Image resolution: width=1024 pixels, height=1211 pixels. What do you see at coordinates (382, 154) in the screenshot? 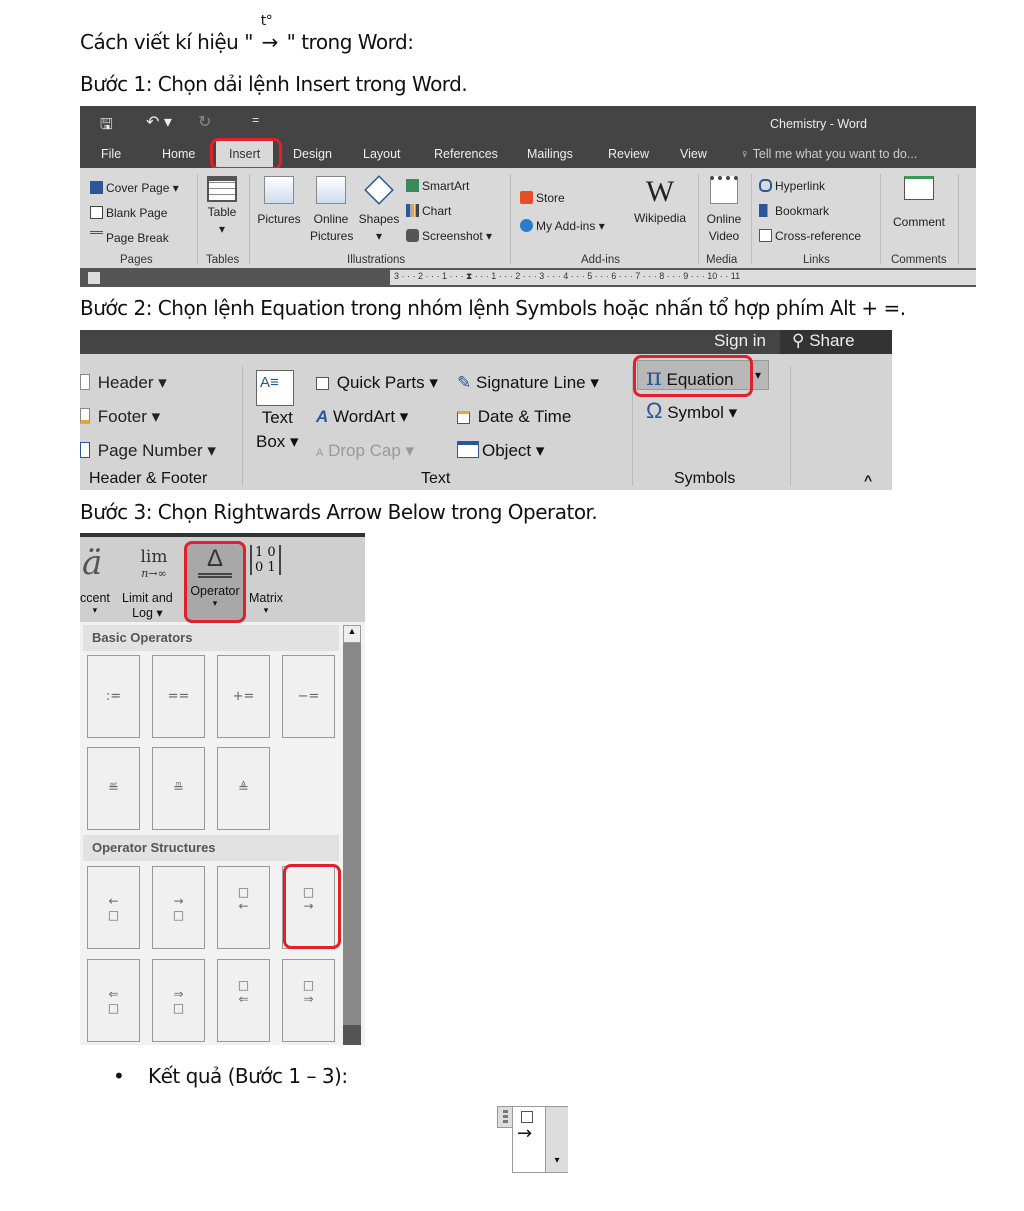
I see `tab-layout: Layout` at bounding box center [382, 154].